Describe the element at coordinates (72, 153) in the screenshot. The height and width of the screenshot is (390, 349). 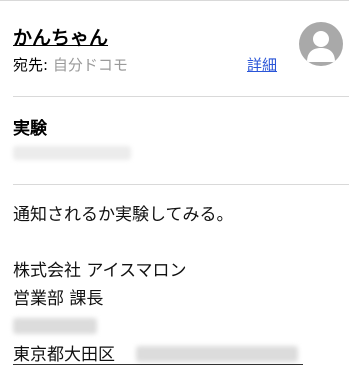
I see `redacted-date` at that location.